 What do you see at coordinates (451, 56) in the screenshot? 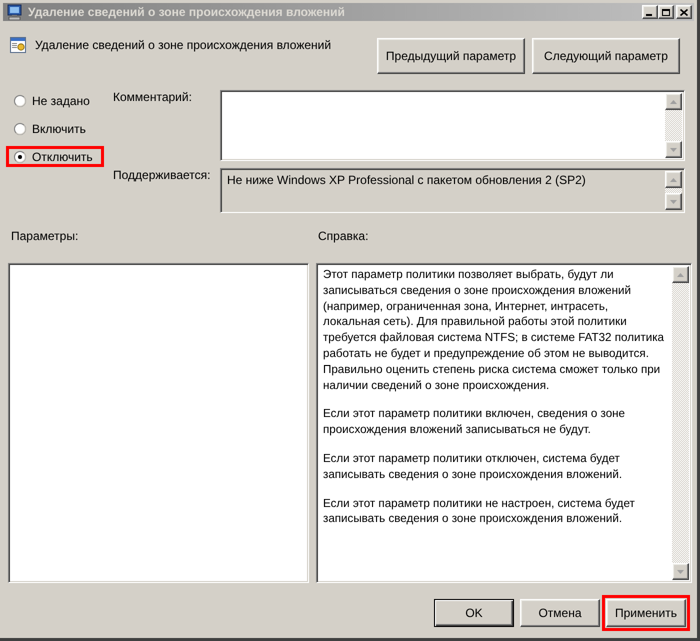
I see `nav-button: Предыдущий параметр` at bounding box center [451, 56].